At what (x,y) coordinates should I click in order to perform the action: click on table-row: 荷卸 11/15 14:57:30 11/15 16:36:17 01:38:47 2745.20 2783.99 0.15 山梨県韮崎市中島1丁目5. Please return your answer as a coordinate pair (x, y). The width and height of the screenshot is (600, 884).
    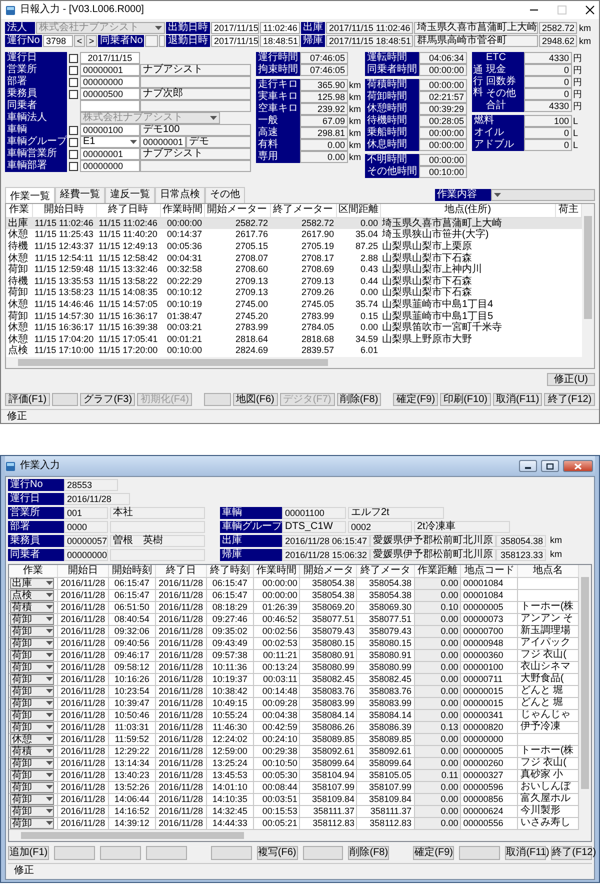
    Looking at the image, I should click on (294, 316).